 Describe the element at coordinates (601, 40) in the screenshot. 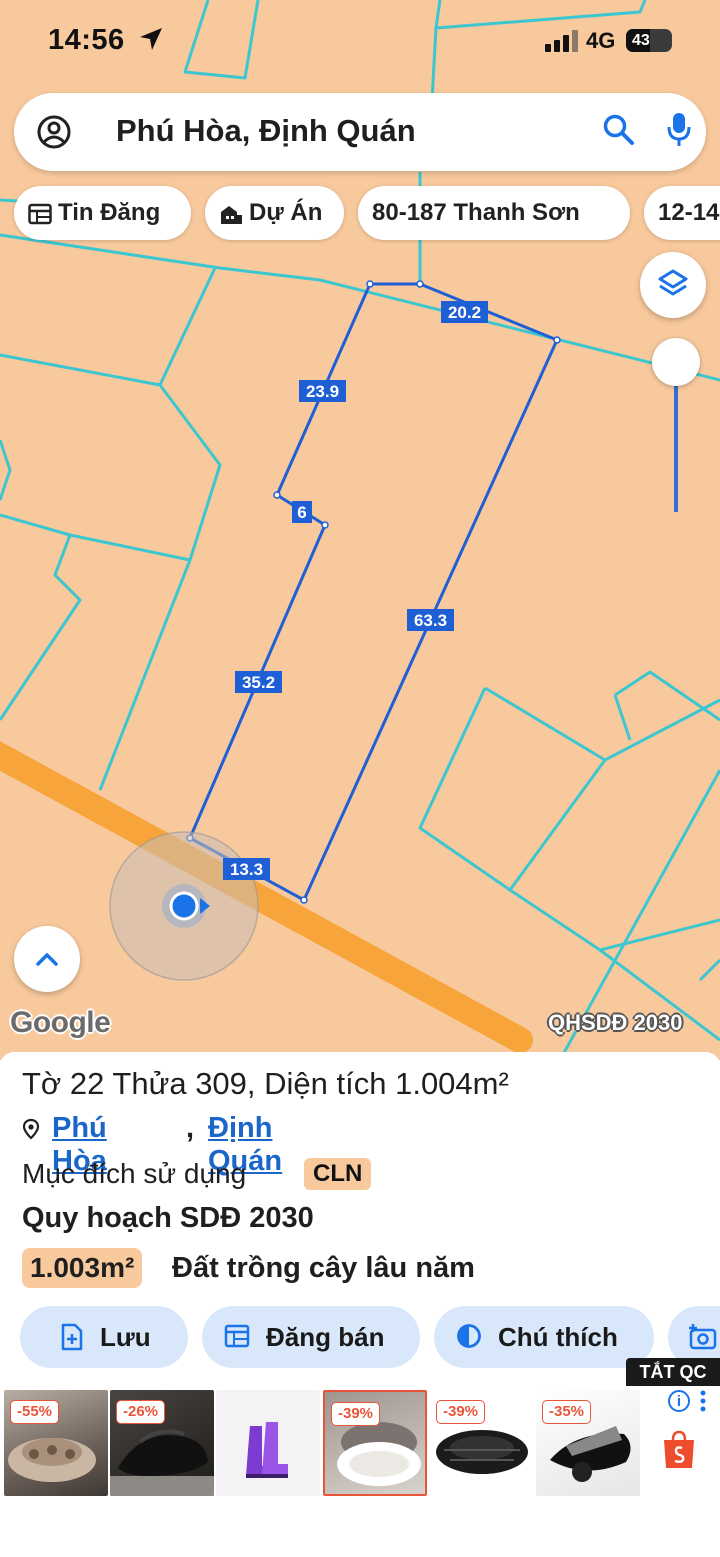

I see `network-type: 4G` at that location.